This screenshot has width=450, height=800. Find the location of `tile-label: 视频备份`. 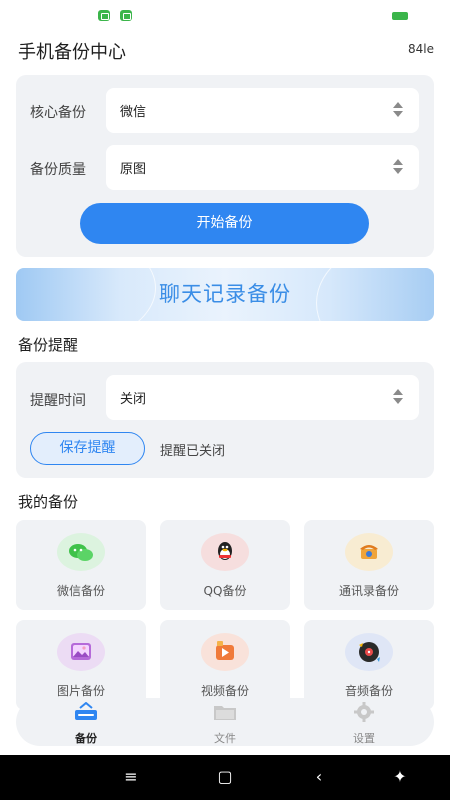

tile-label: 视频备份 is located at coordinates (224, 691).